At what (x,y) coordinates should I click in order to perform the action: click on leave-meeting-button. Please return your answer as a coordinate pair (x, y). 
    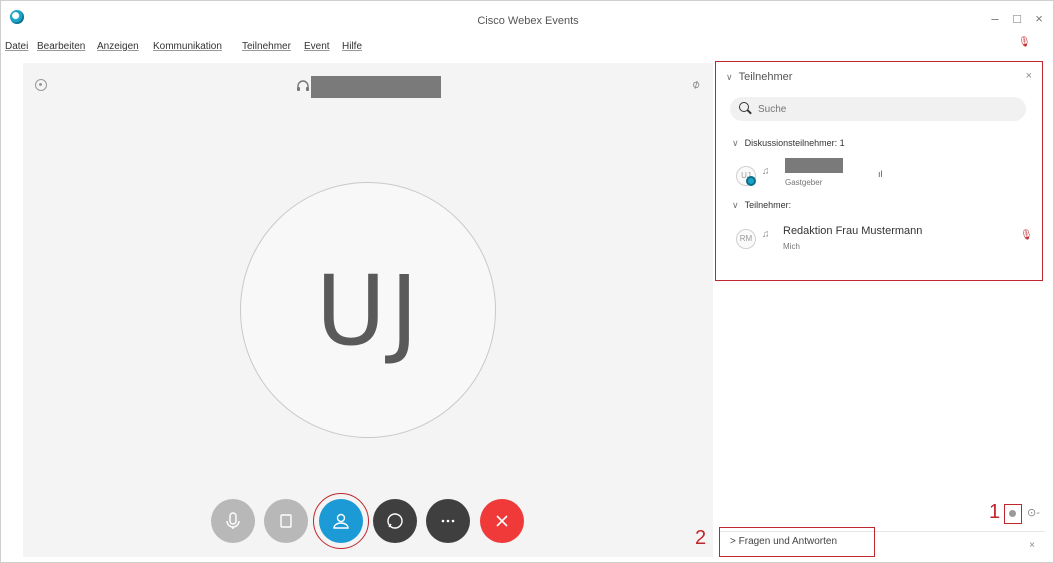
    Looking at the image, I should click on (502, 521).